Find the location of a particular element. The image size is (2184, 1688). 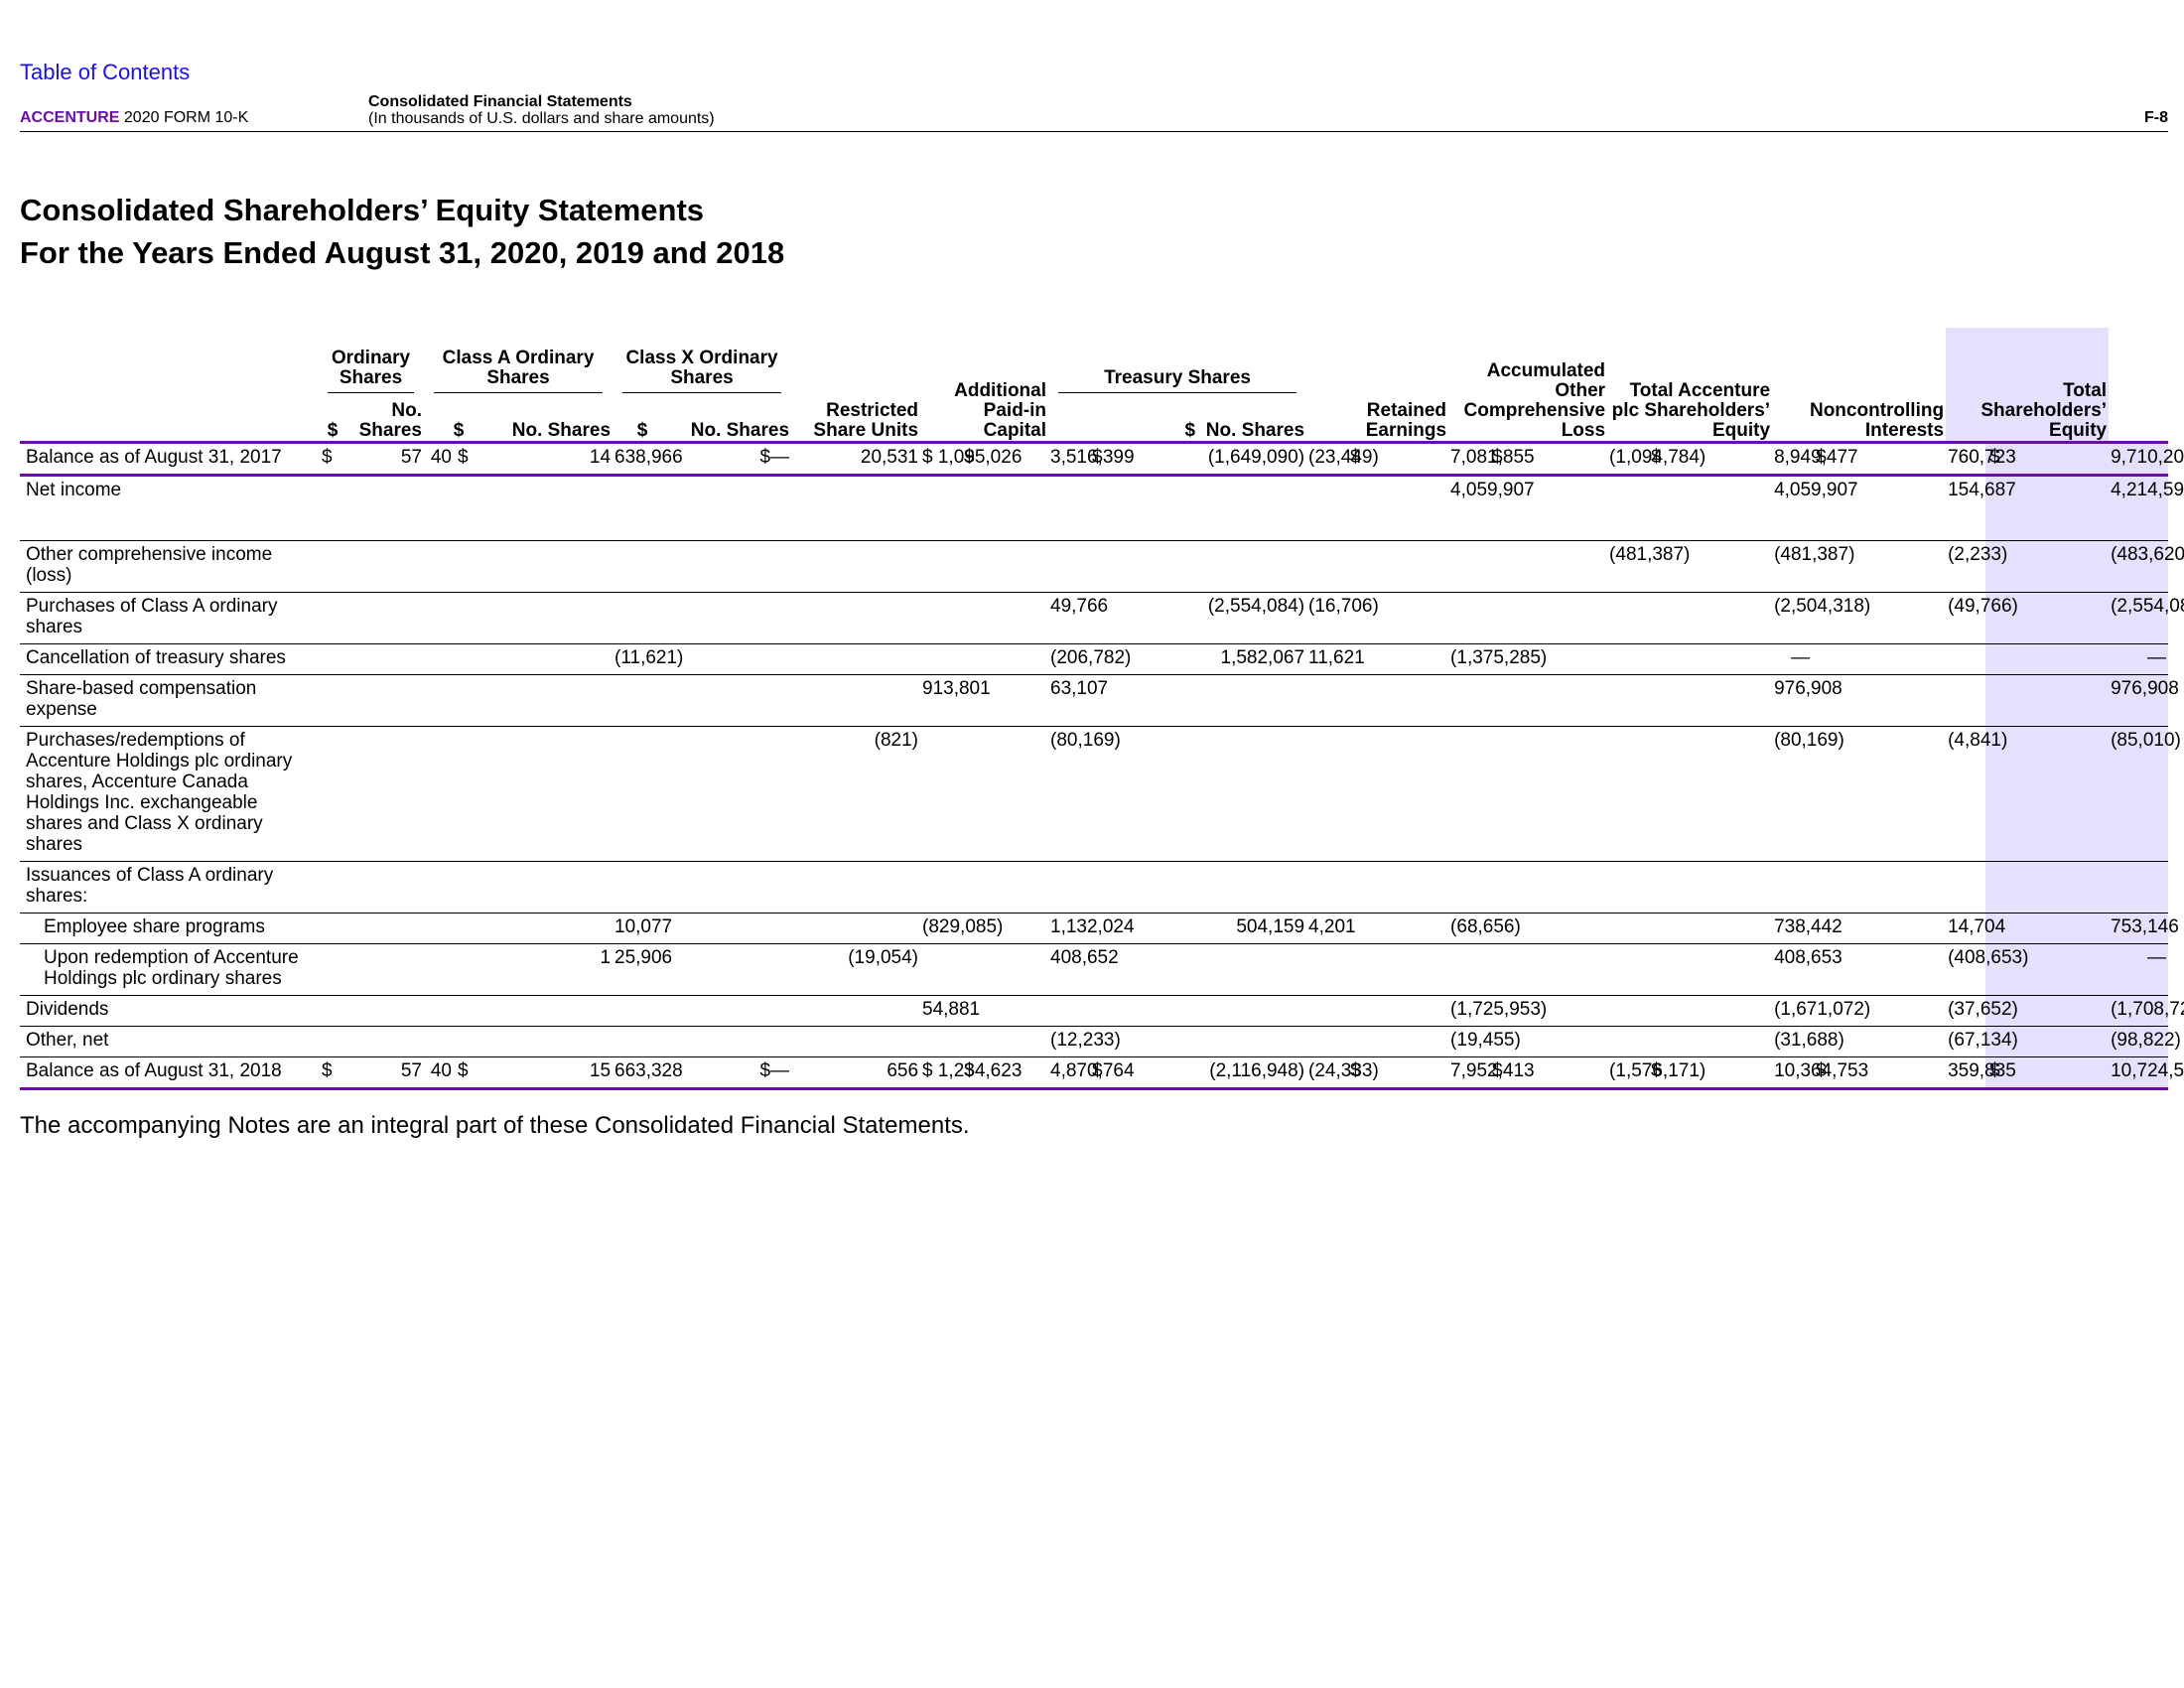

table-cell: 54,881 is located at coordinates (950, 1011).